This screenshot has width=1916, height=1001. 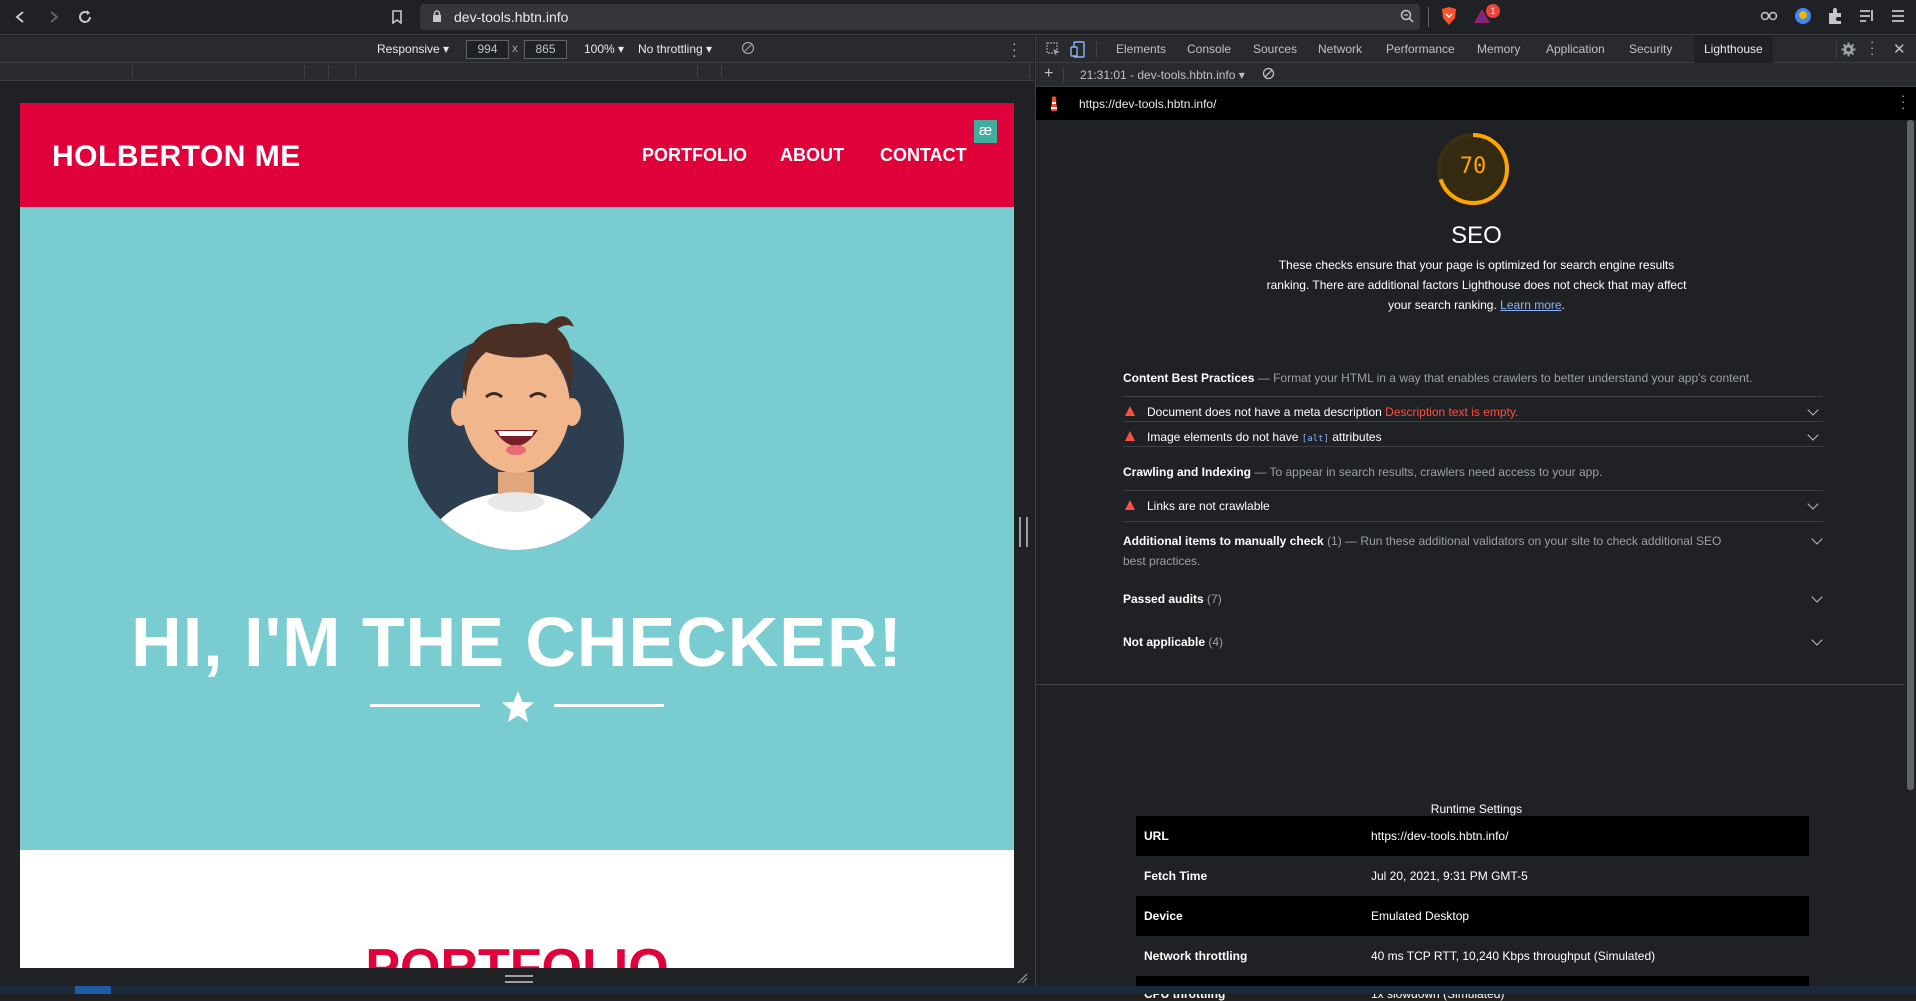 I want to click on tab-security: Security, so click(x=1650, y=49).